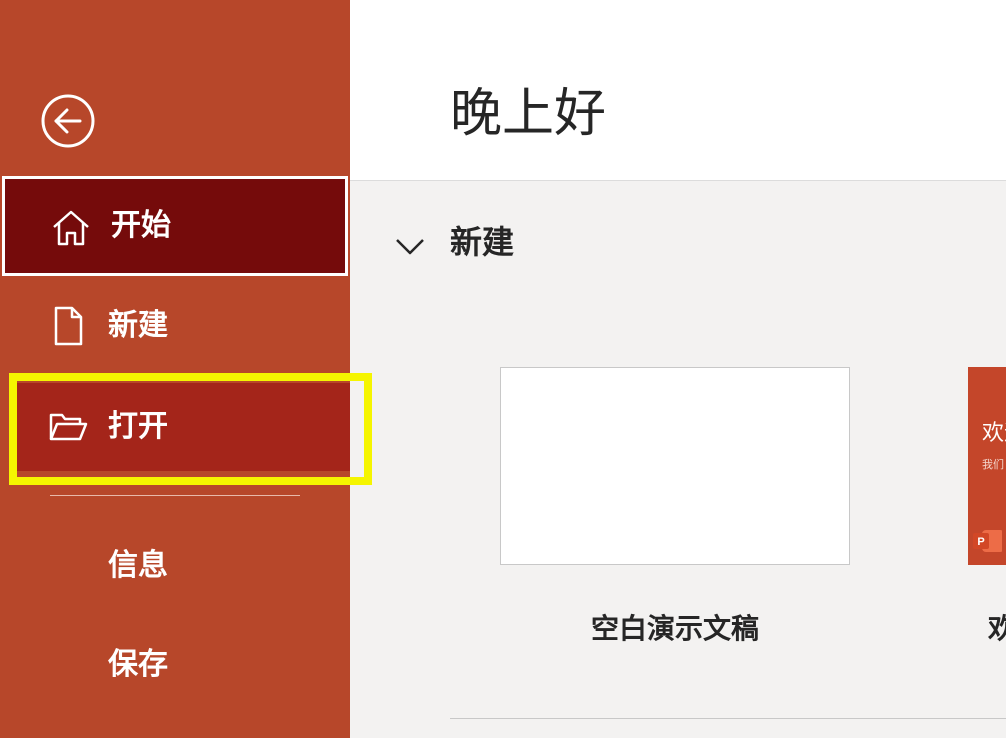  Describe the element at coordinates (980, 542) in the screenshot. I see `svg-text: P` at that location.